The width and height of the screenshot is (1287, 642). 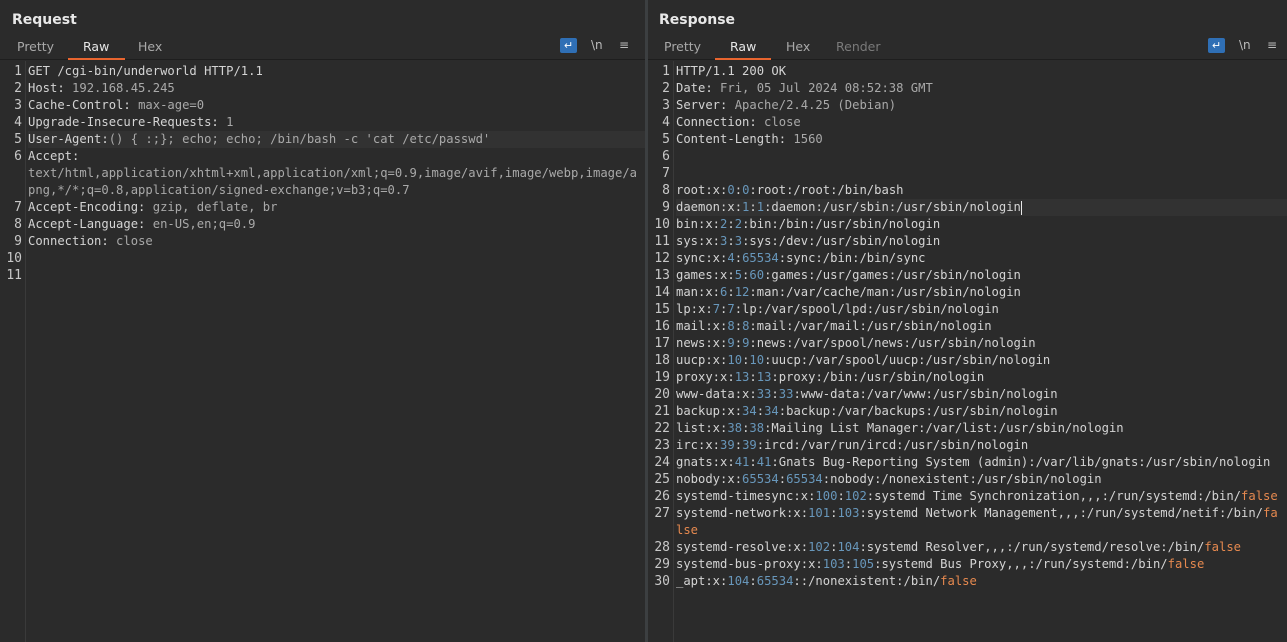 I want to click on response-line: 5 Content-Length: 1560, so click(x=967, y=139).